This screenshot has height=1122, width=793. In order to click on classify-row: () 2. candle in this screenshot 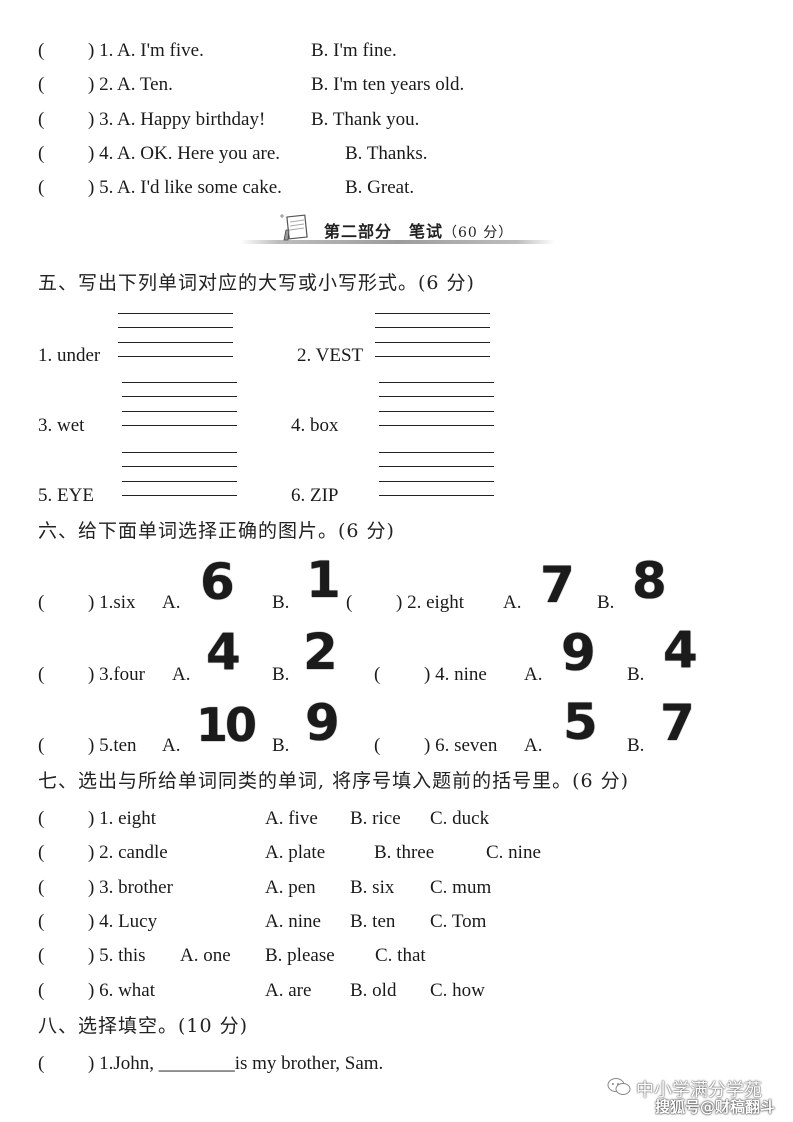, I will do `click(103, 853)`.